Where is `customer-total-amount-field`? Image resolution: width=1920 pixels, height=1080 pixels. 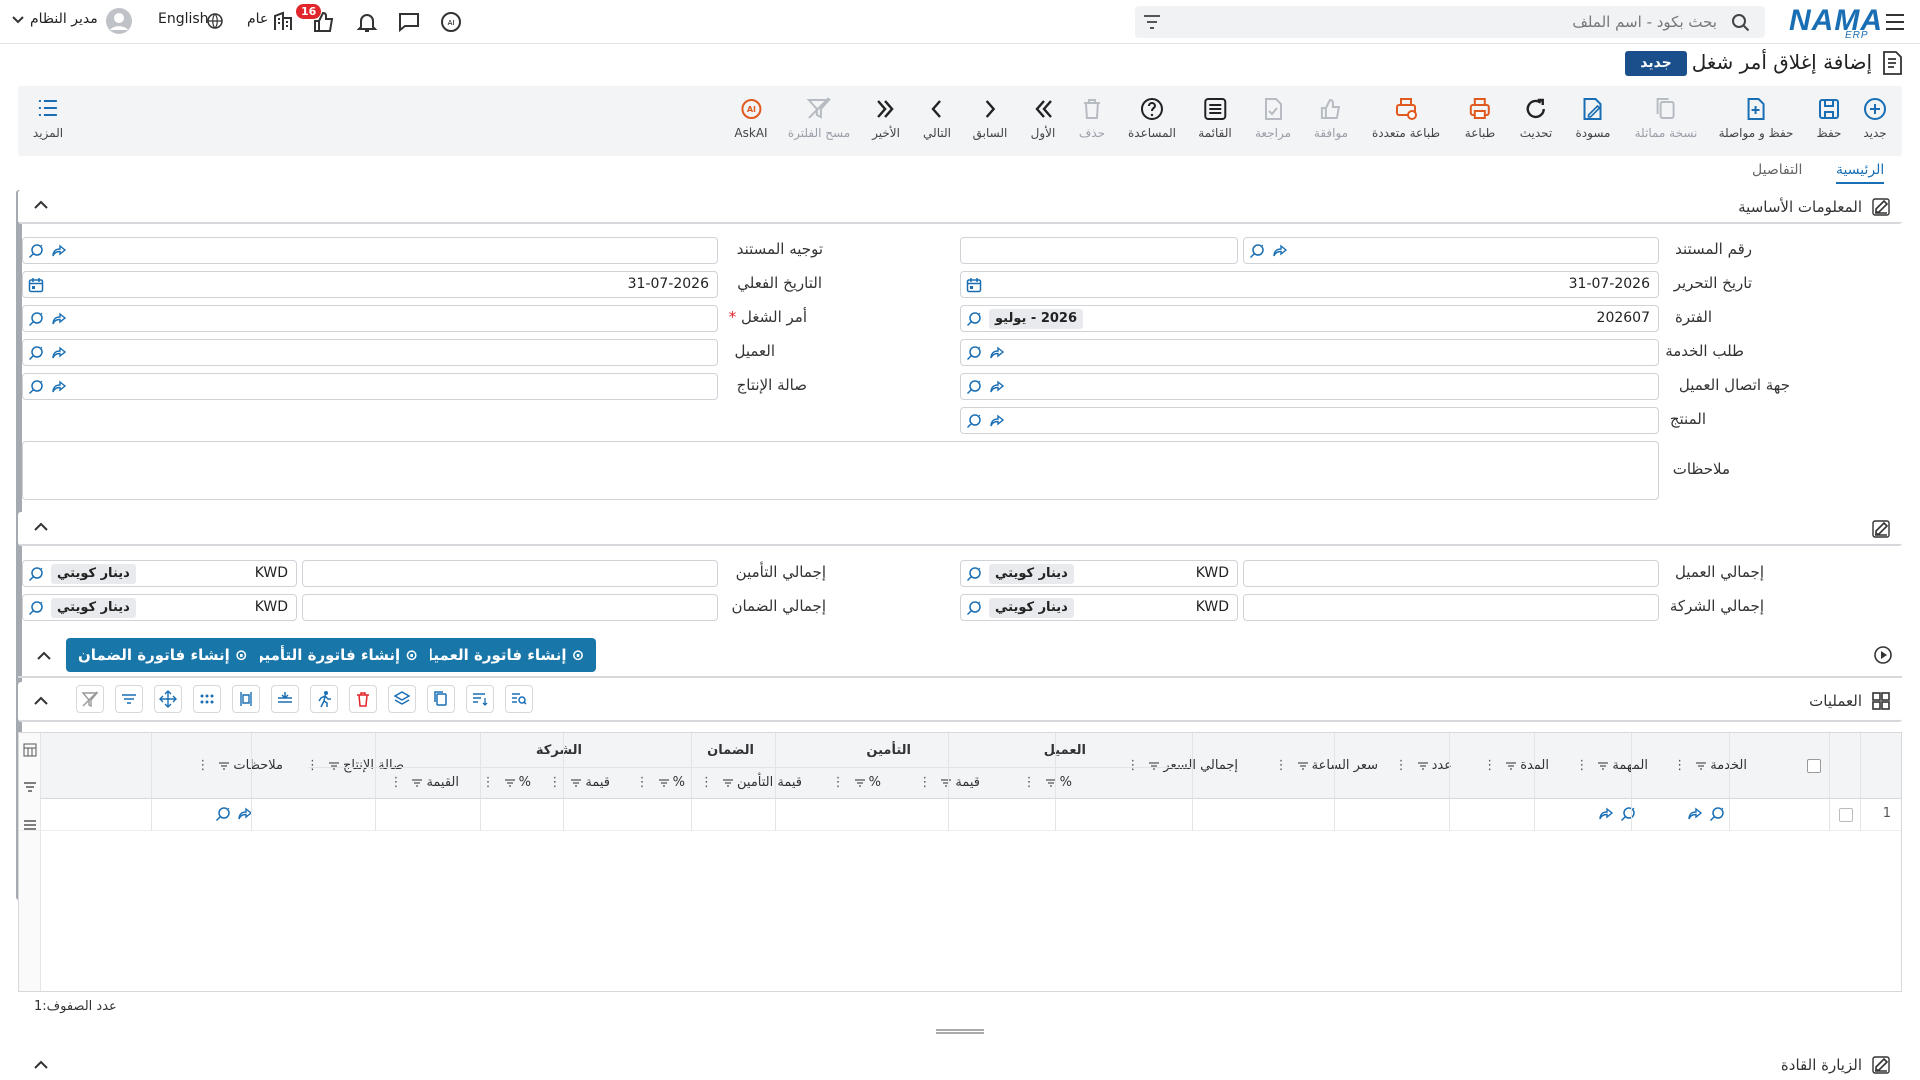 customer-total-amount-field is located at coordinates (1451, 573).